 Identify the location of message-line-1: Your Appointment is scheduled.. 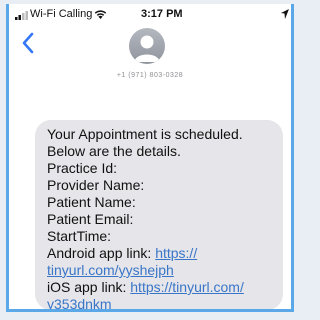
(145, 134).